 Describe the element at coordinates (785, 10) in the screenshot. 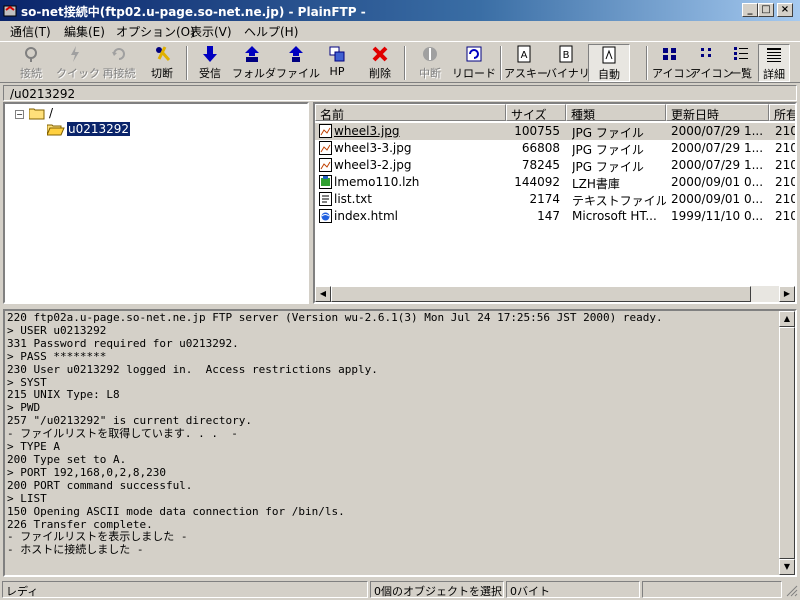

I see `close-button: ×` at that location.